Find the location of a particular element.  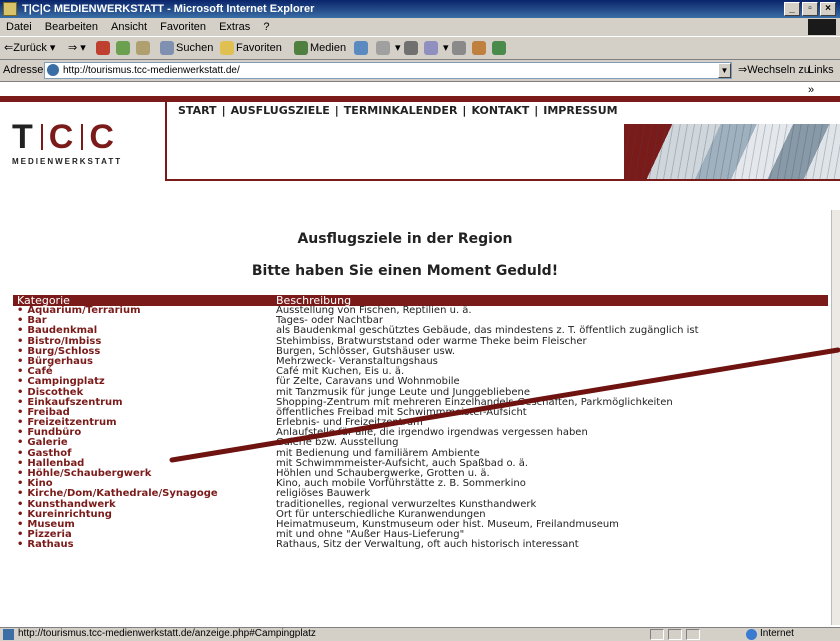

media-icon is located at coordinates (301, 48).